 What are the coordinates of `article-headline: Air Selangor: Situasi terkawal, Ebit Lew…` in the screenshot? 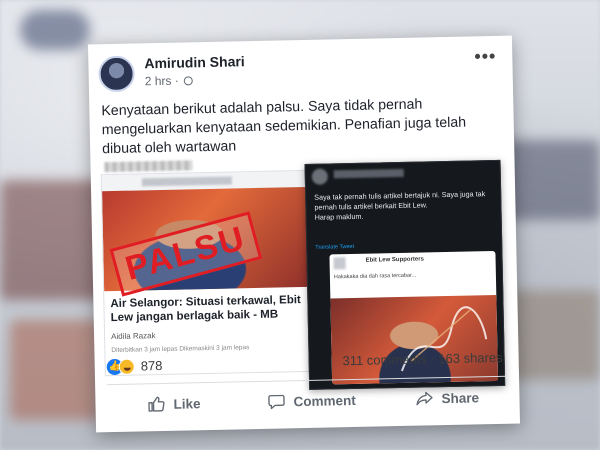 It's located at (205, 309).